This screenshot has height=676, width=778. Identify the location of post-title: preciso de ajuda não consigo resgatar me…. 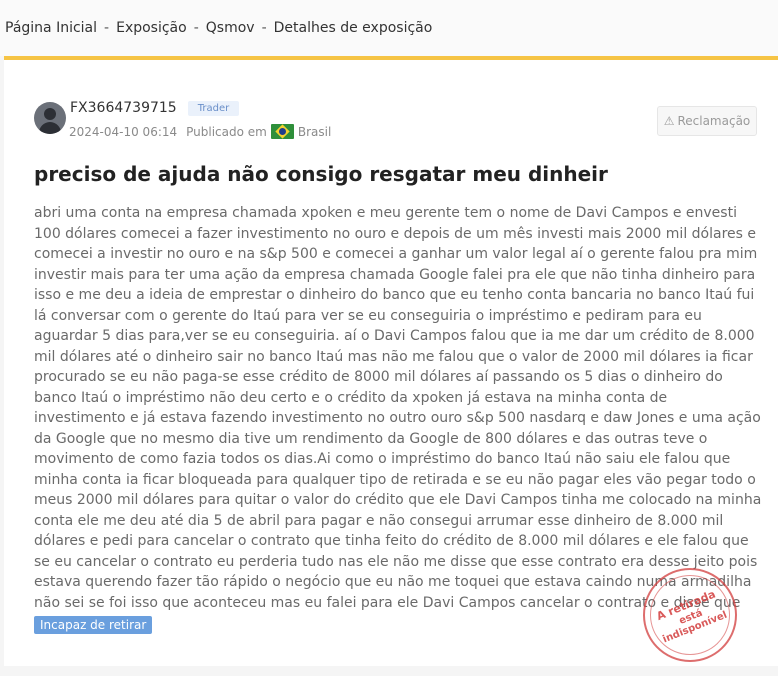
(321, 174).